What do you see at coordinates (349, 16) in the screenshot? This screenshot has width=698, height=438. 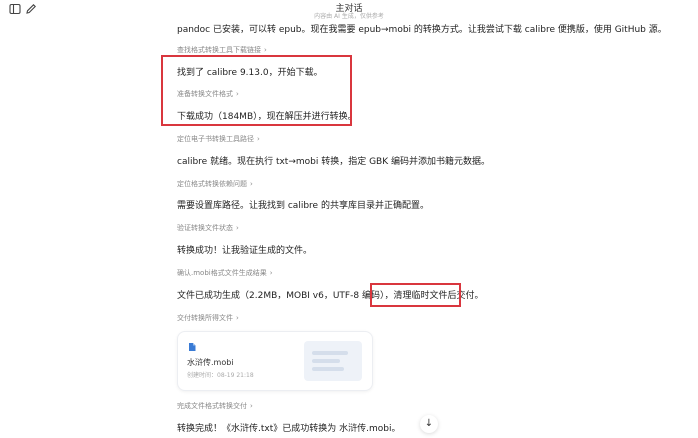 I see `page-subtitle: 内容由 AI 生成，仅供参考` at bounding box center [349, 16].